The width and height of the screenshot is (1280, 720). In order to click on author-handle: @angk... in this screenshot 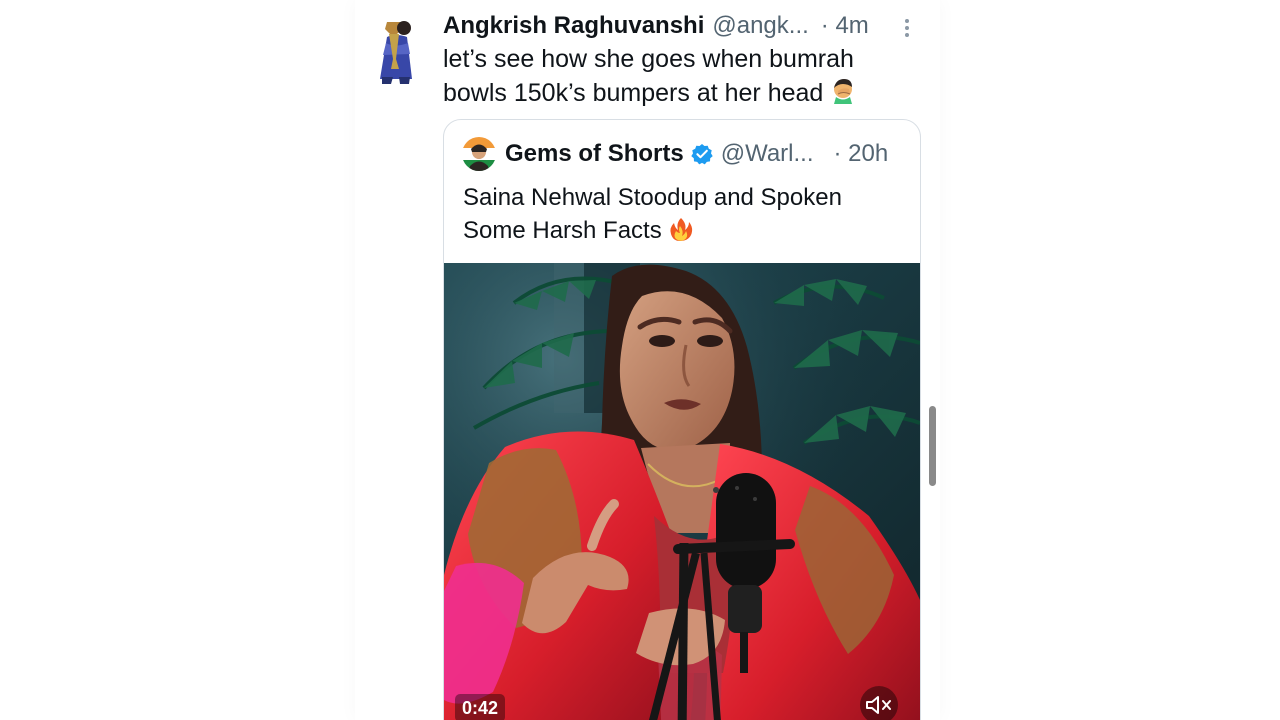, I will do `click(760, 26)`.